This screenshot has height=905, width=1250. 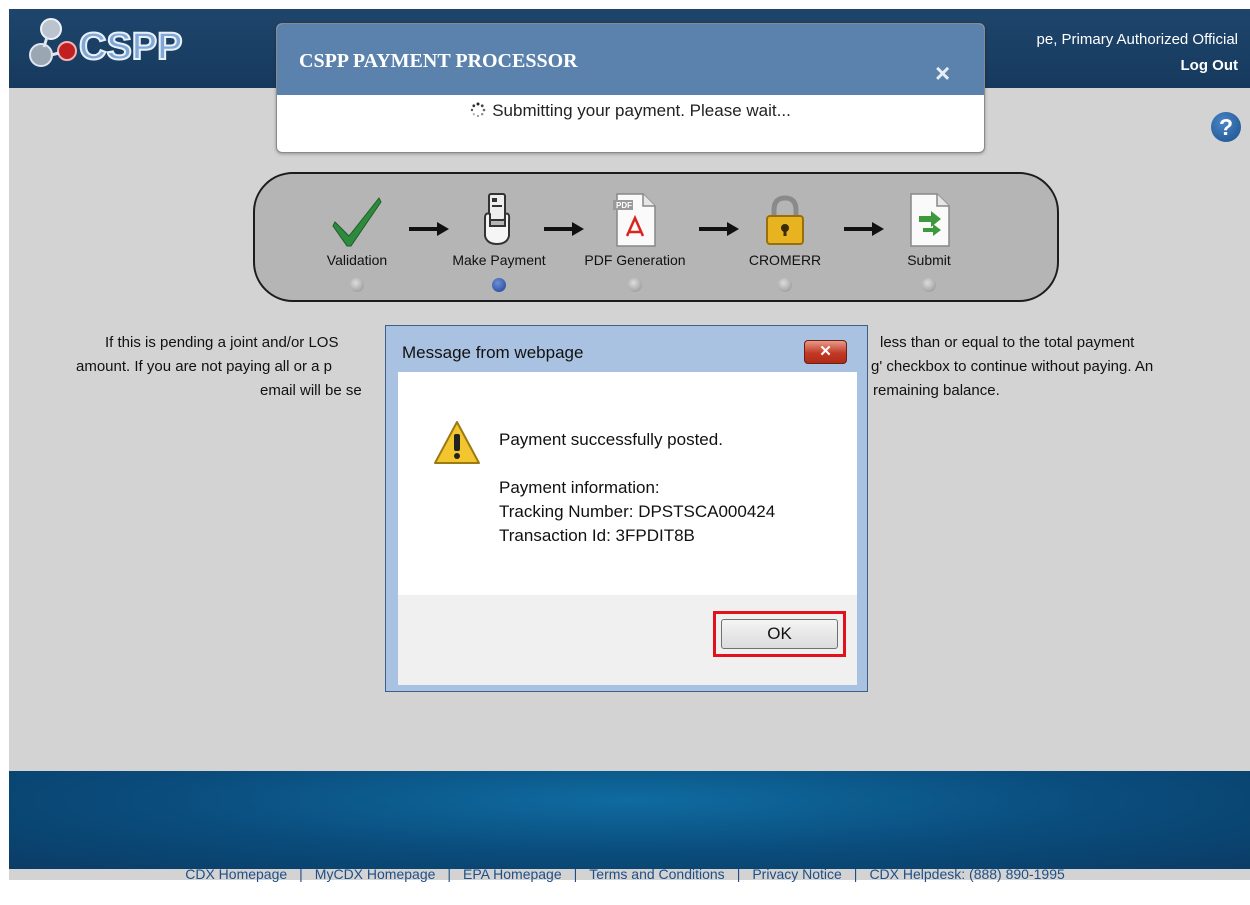 What do you see at coordinates (357, 260) in the screenshot?
I see `step-label: Validation` at bounding box center [357, 260].